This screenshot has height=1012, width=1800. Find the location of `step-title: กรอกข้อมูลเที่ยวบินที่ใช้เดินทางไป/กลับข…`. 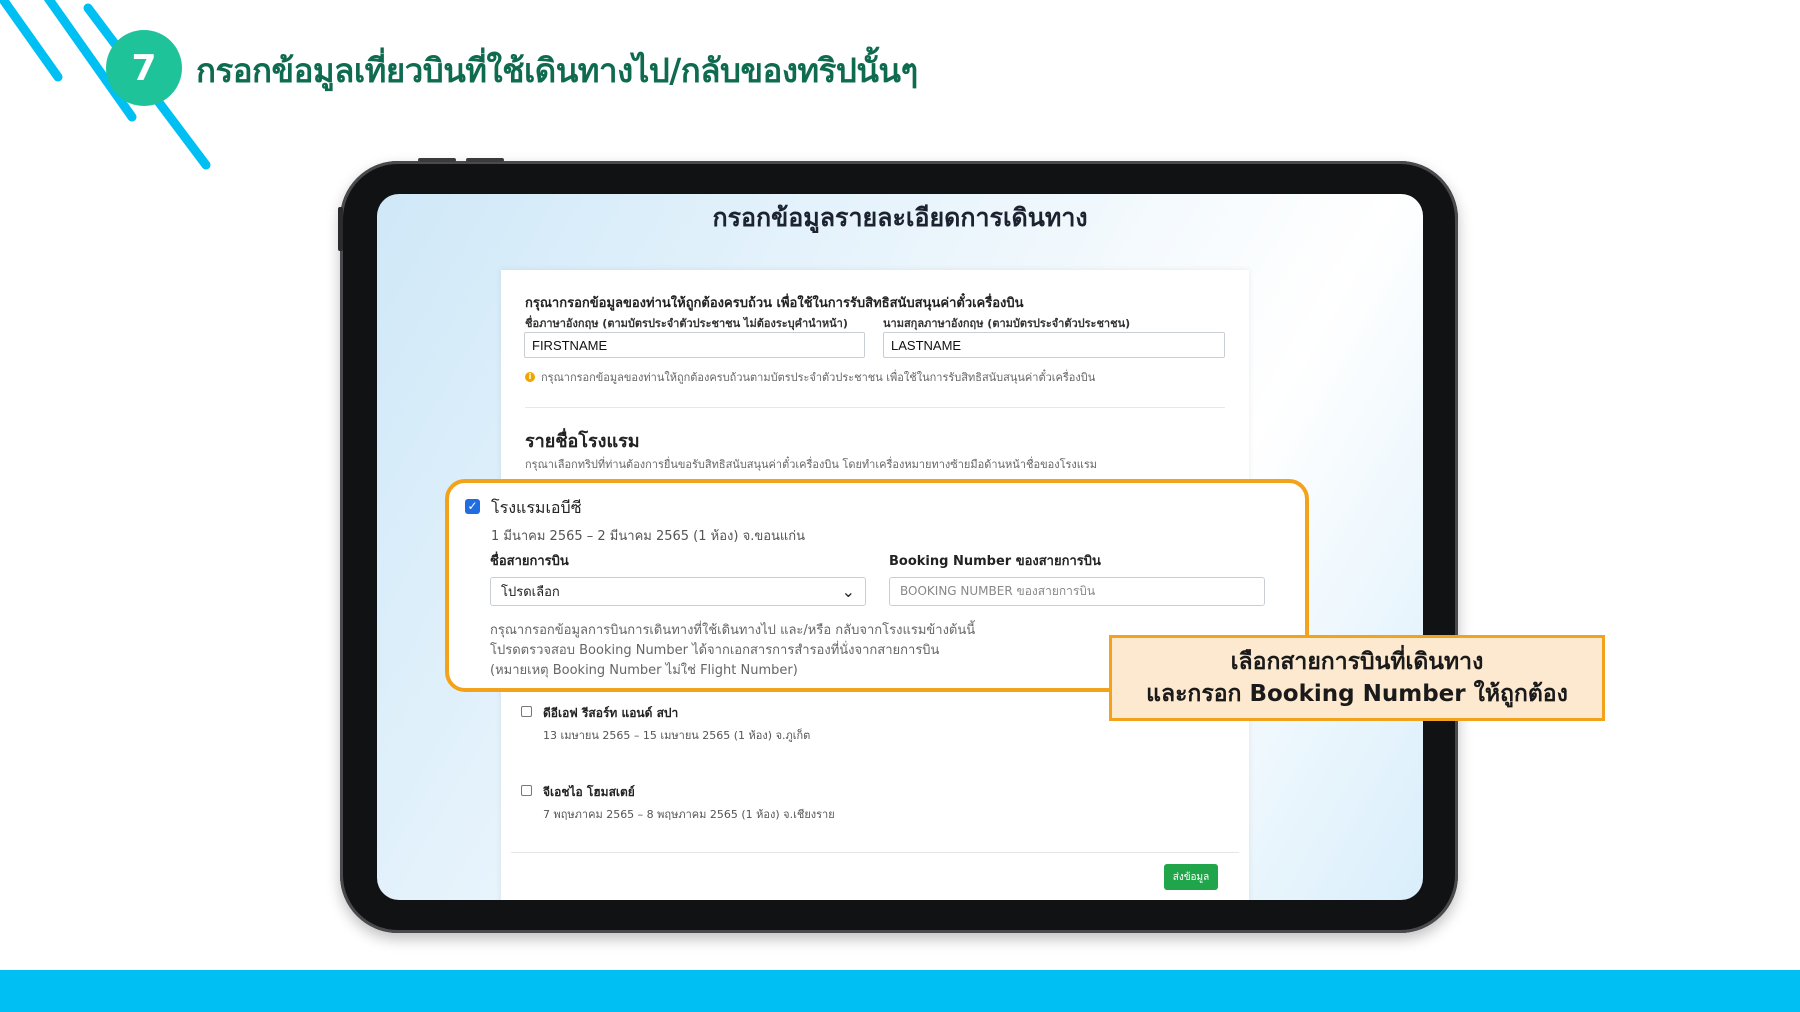

step-title: กรอกข้อมูลเที่ยวบินที่ใช้เดินทางไป/กลับข… is located at coordinates (557, 70).